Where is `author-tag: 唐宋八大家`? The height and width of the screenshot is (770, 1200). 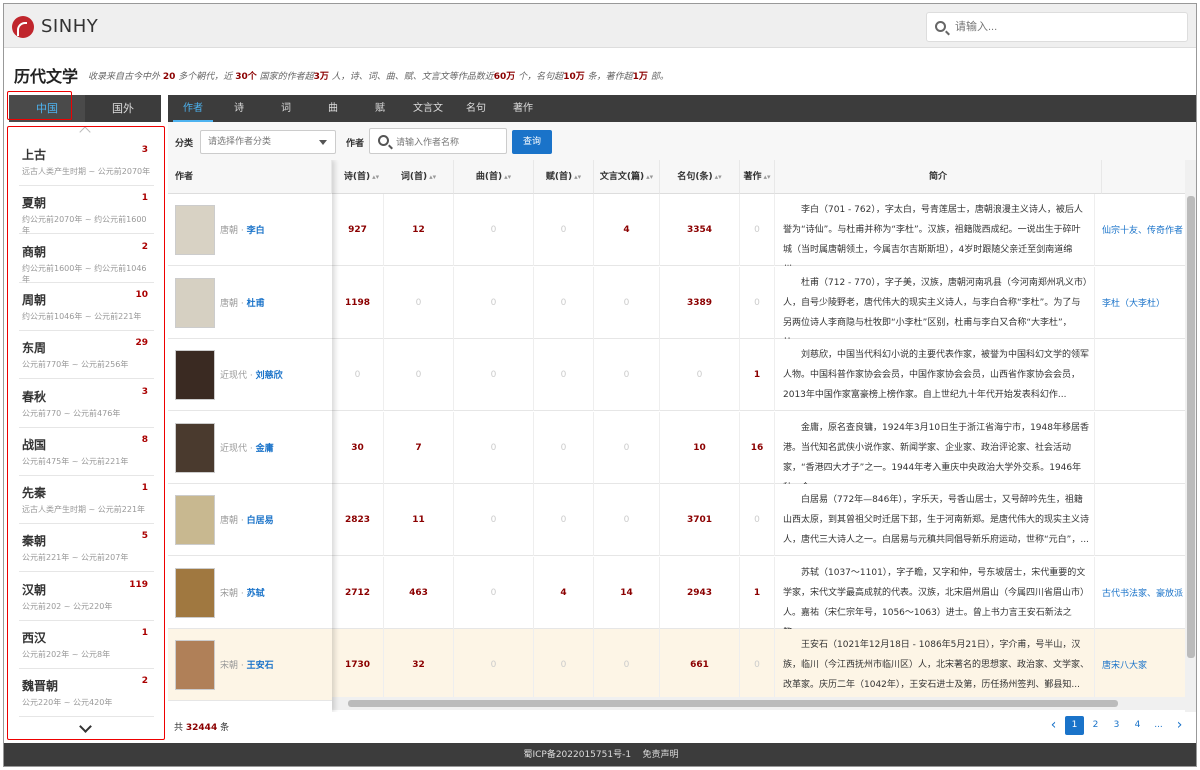
author-tag: 唐宋八大家 is located at coordinates (1124, 664).